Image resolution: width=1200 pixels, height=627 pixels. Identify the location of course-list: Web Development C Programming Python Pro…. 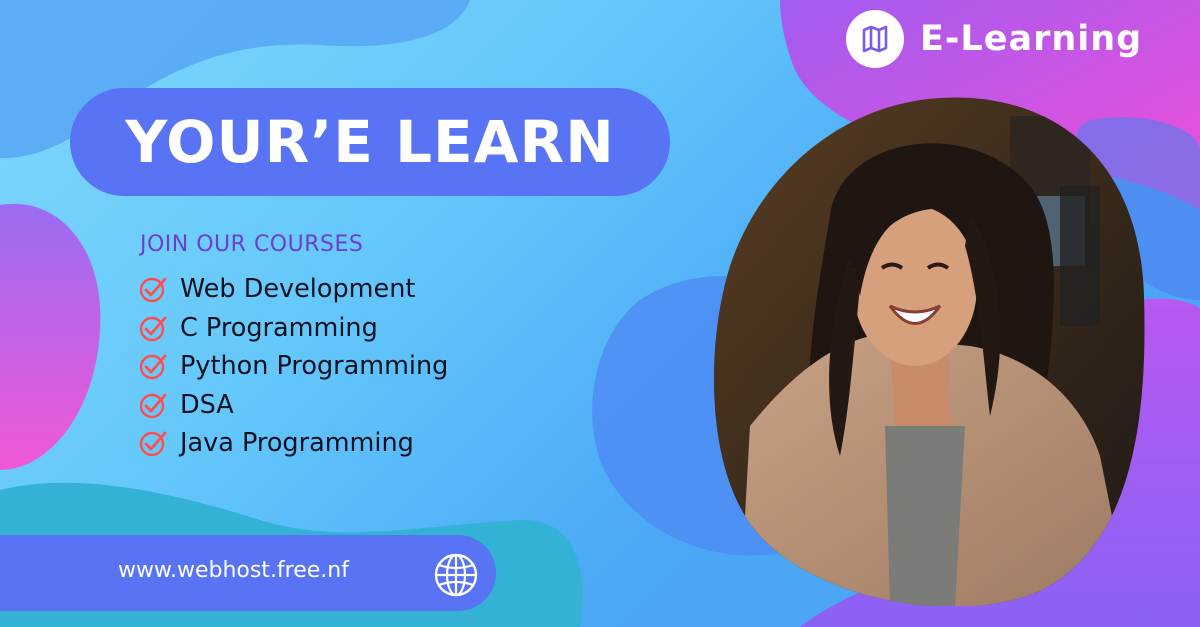
(293, 366).